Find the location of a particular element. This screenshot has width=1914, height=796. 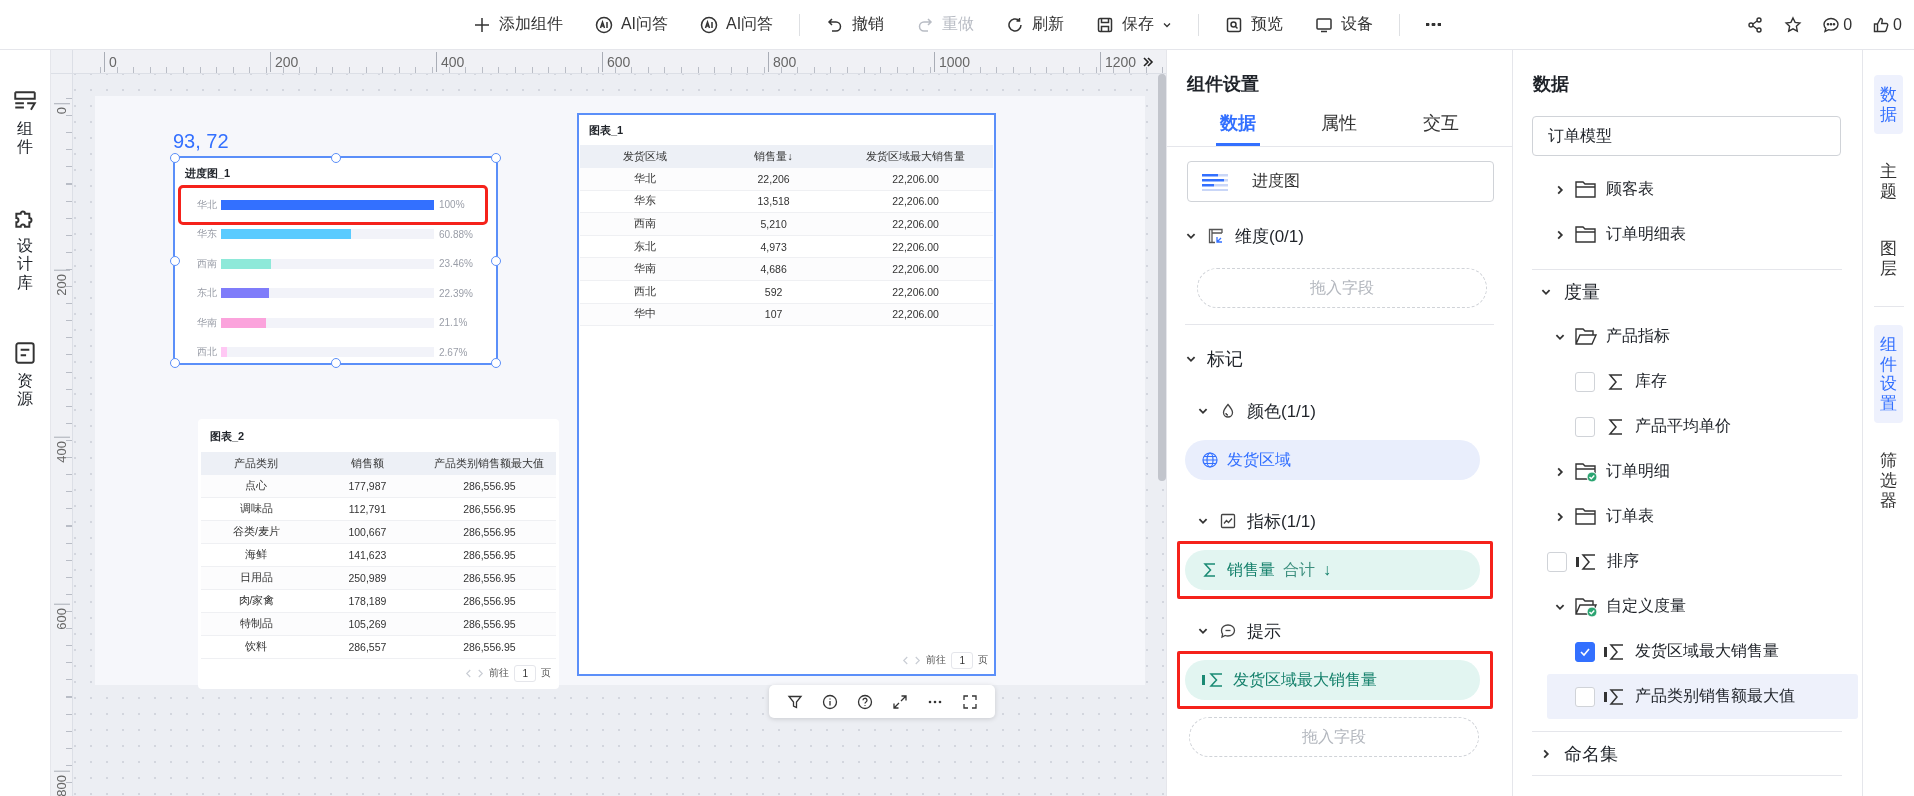

table-cell-text: 592 is located at coordinates (773, 291).